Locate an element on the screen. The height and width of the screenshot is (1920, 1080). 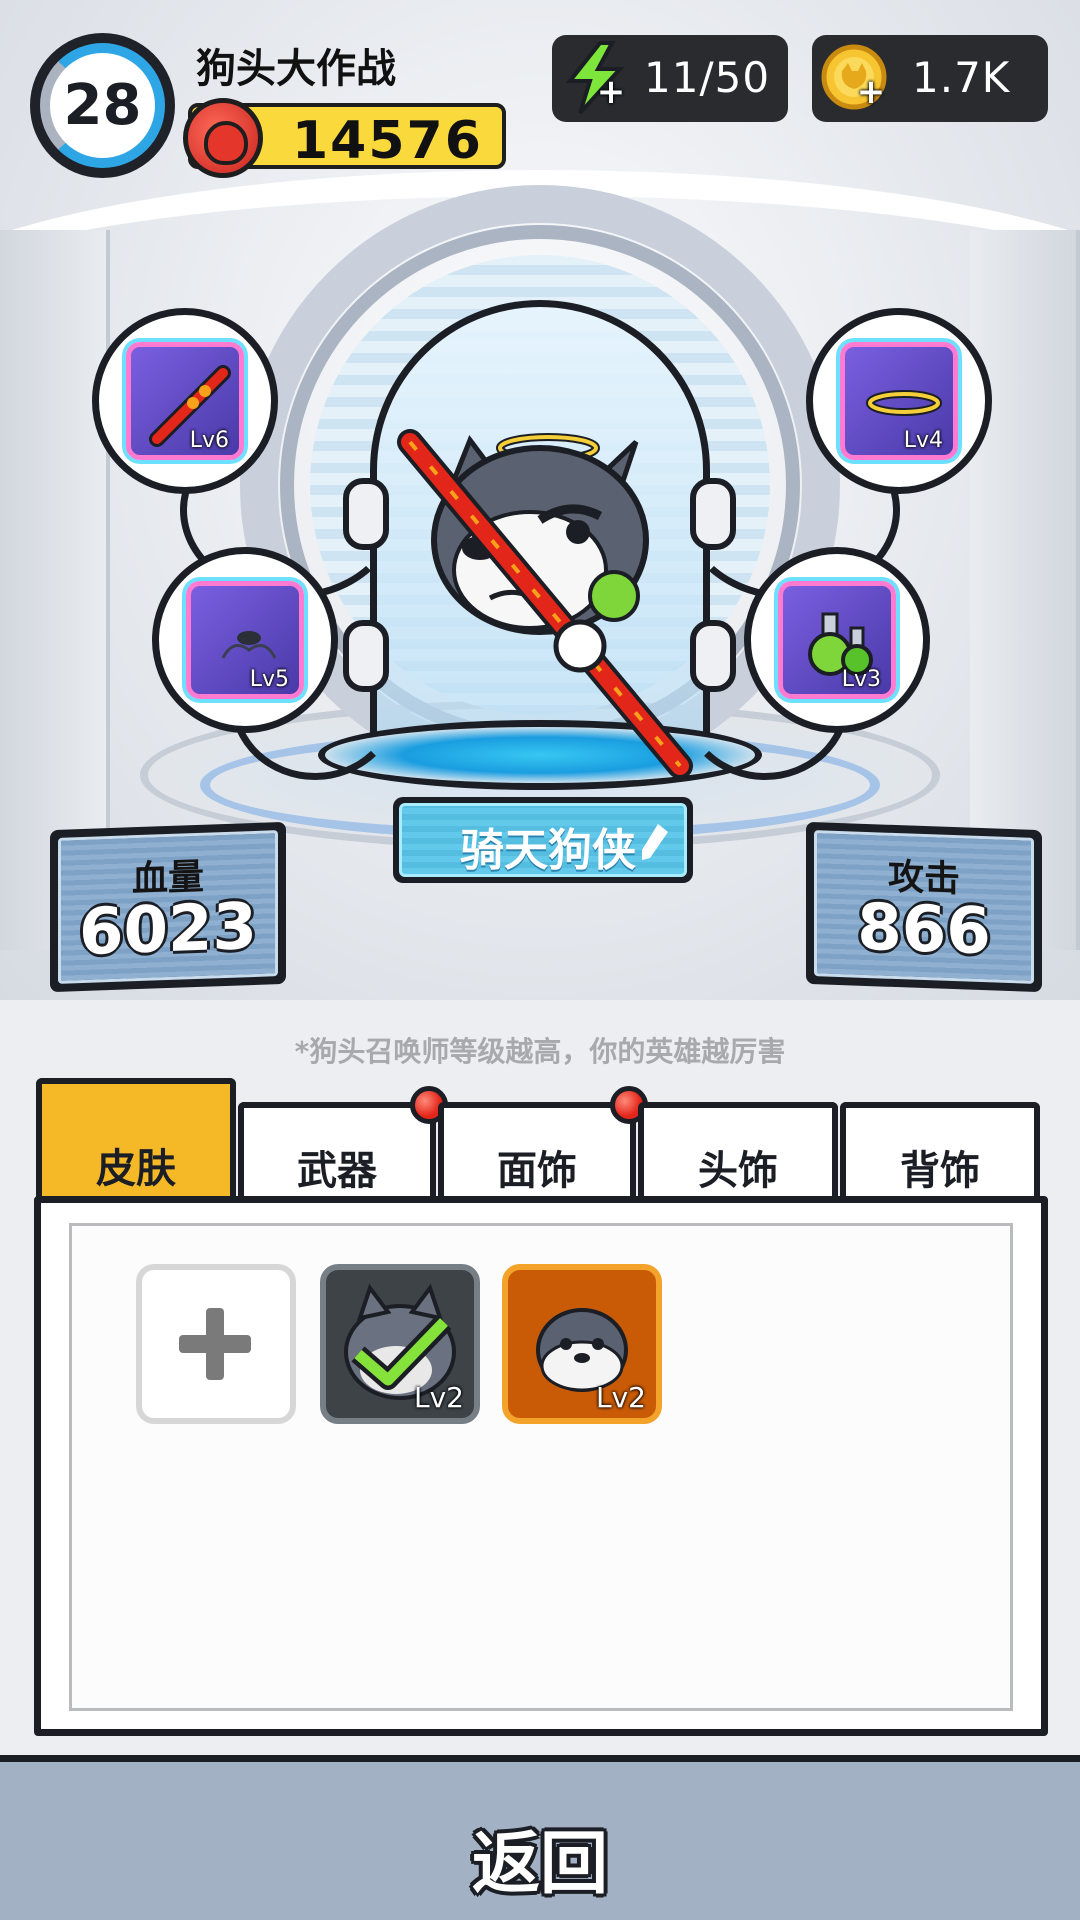
hint-text: *狗头召唤师等级越高，你的英雄越厉害 is located at coordinates (540, 1051).